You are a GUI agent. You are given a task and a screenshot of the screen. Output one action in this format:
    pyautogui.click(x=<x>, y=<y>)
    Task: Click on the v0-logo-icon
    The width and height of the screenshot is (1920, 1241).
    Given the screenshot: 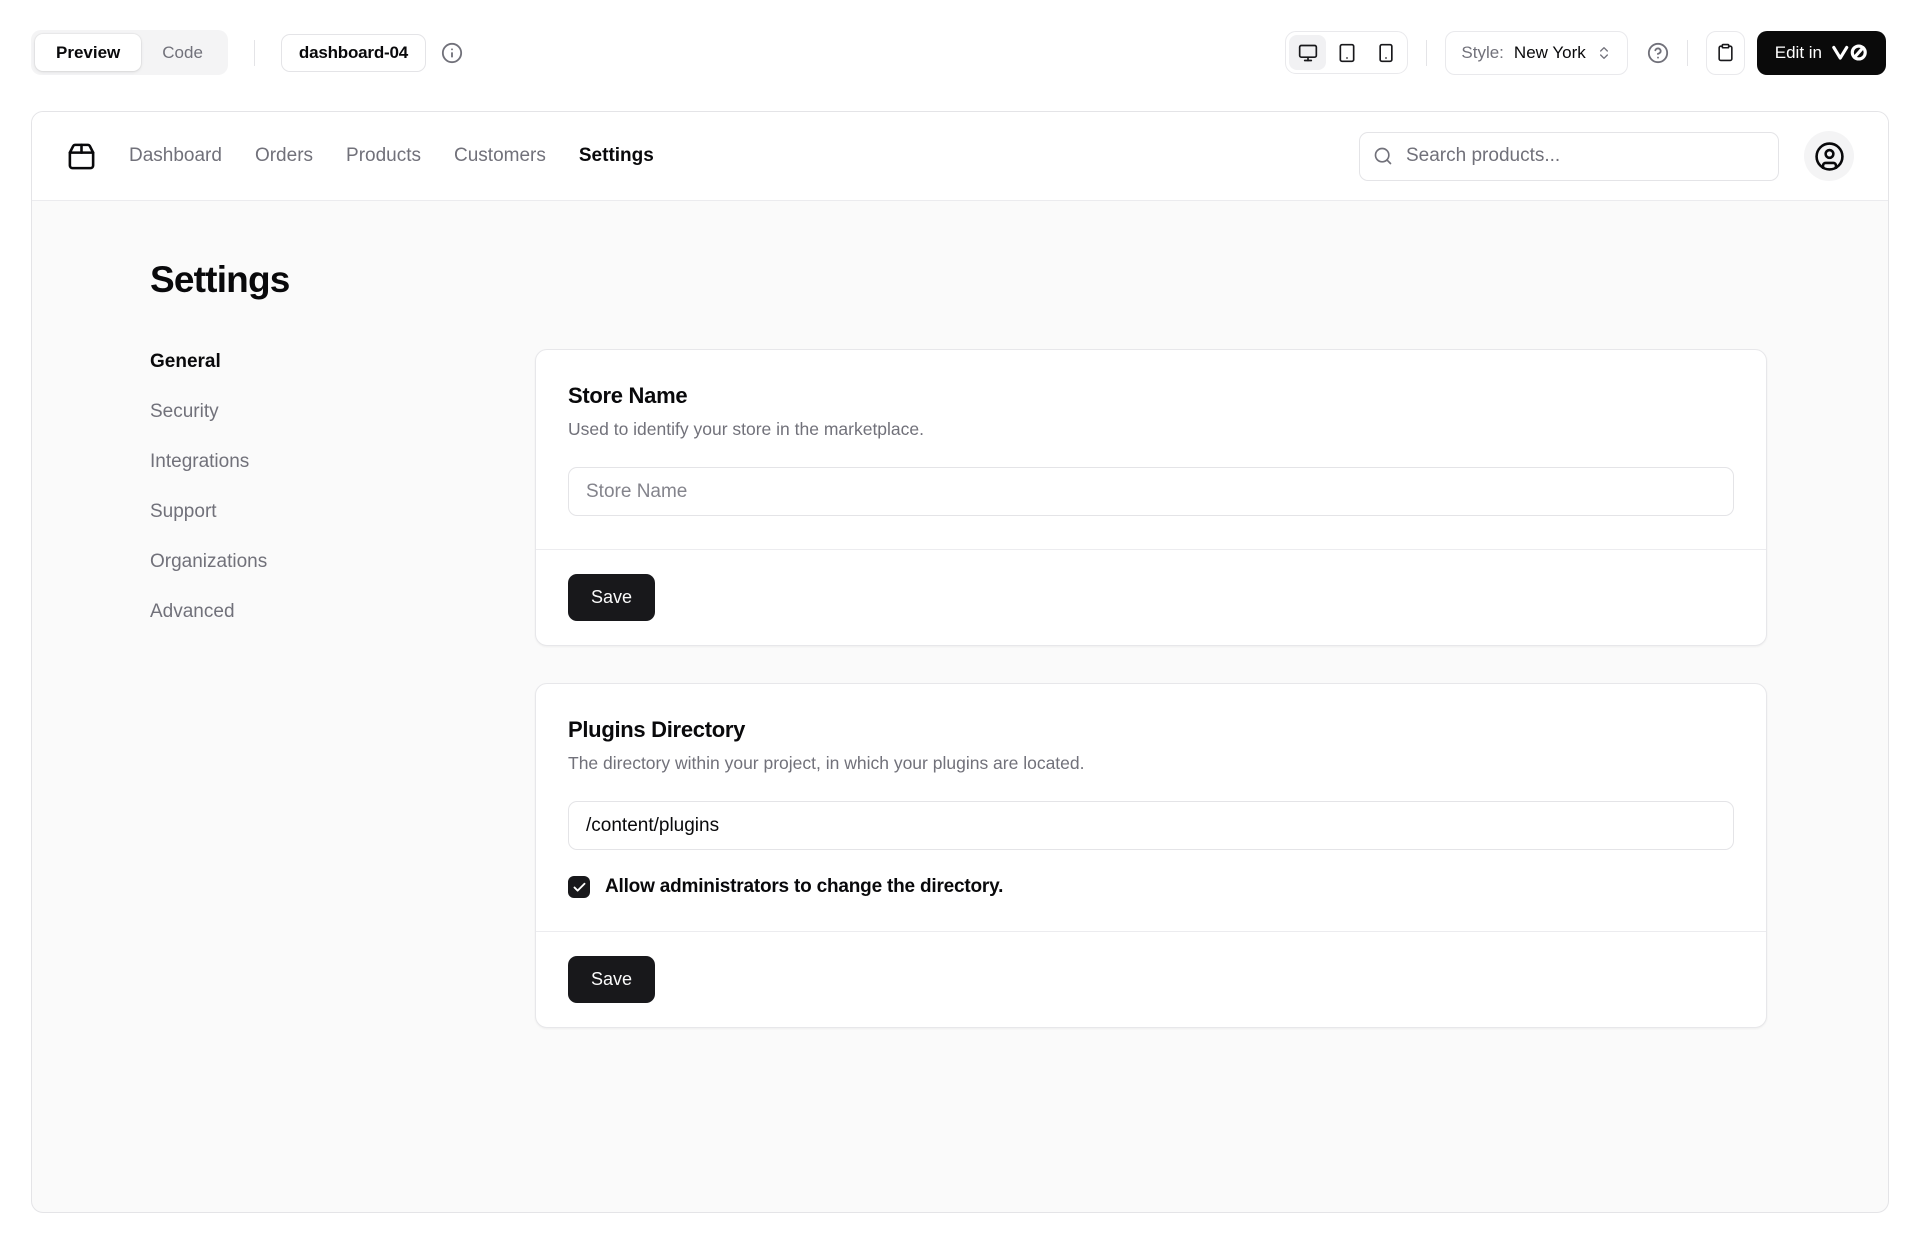 What is the action you would take?
    pyautogui.click(x=1849, y=52)
    